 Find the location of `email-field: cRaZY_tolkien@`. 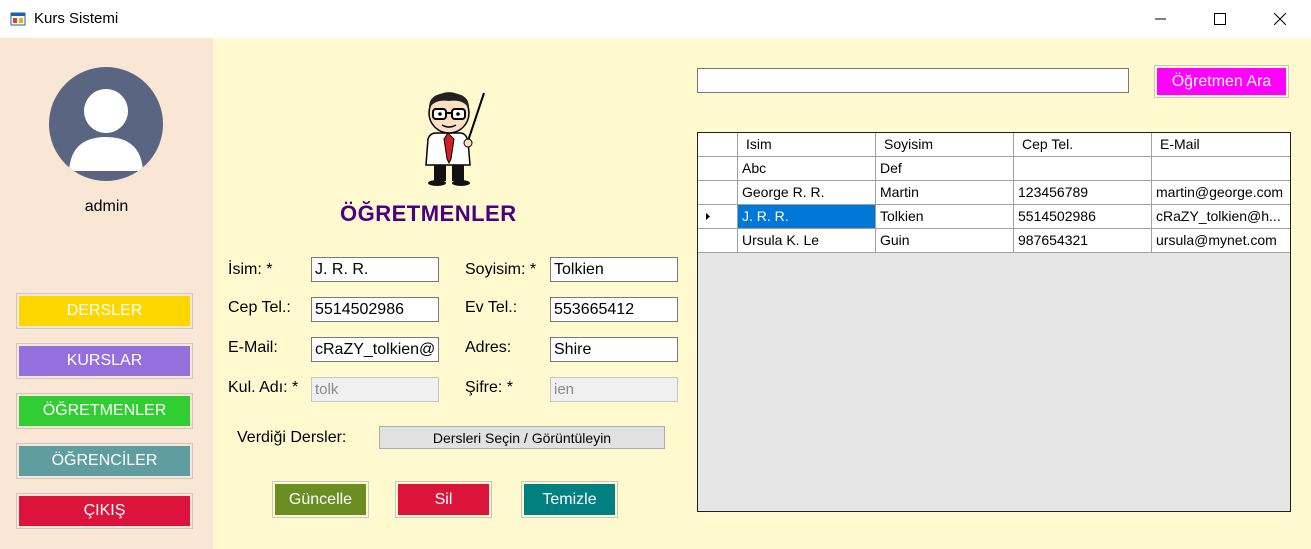

email-field: cRaZY_tolkien@ is located at coordinates (375, 349).